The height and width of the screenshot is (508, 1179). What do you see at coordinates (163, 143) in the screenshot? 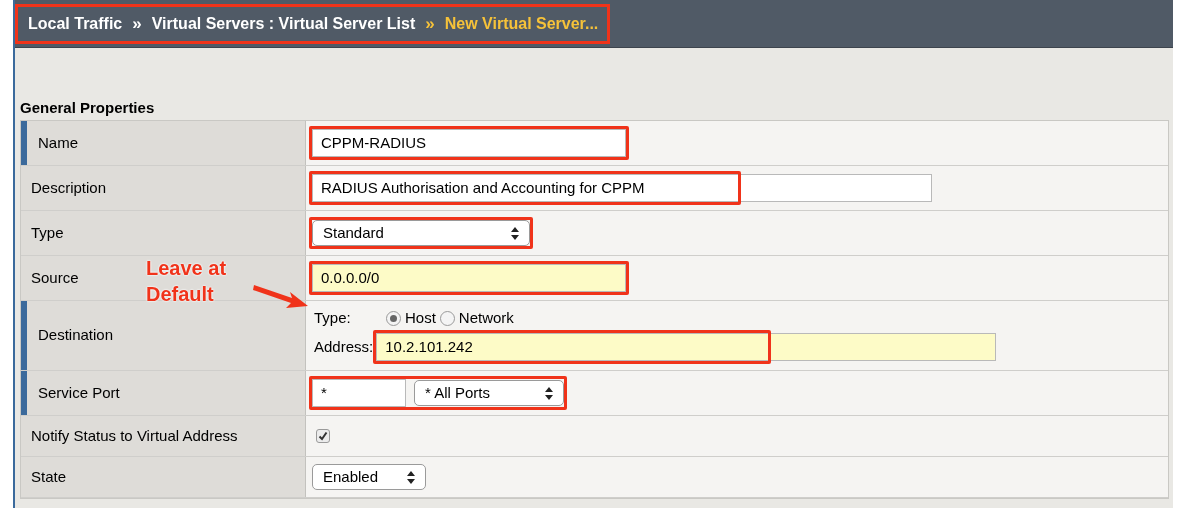
I see `field-label-cell: Name` at bounding box center [163, 143].